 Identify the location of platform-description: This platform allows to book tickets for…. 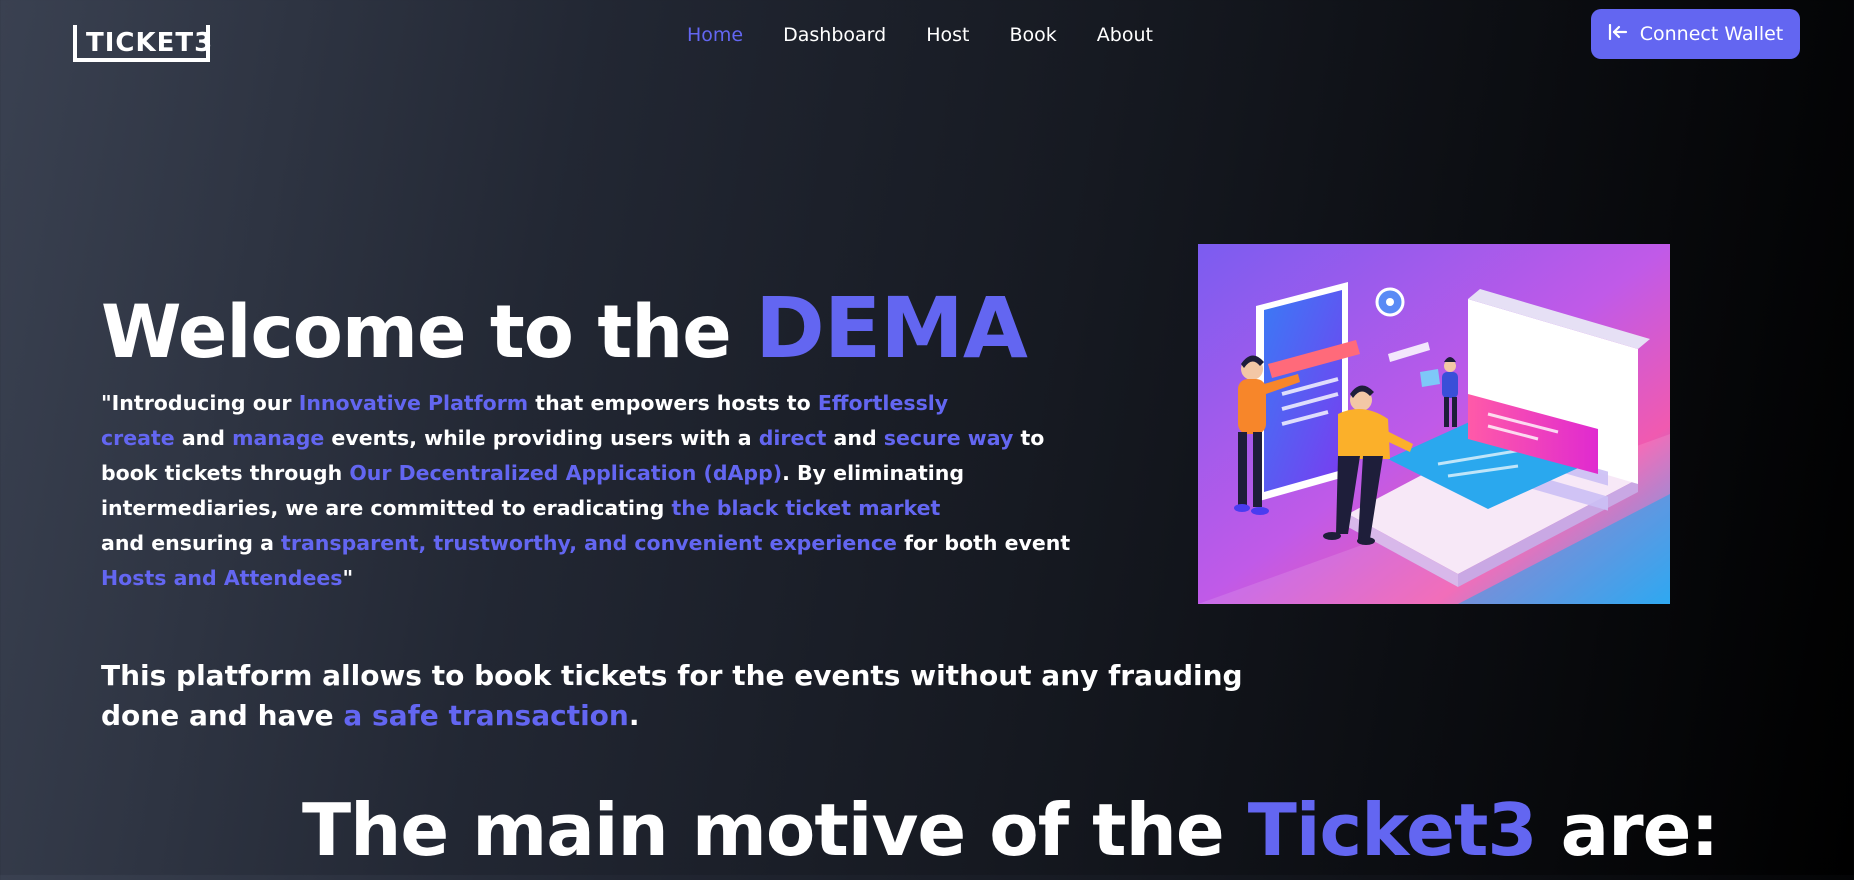
(672, 696).